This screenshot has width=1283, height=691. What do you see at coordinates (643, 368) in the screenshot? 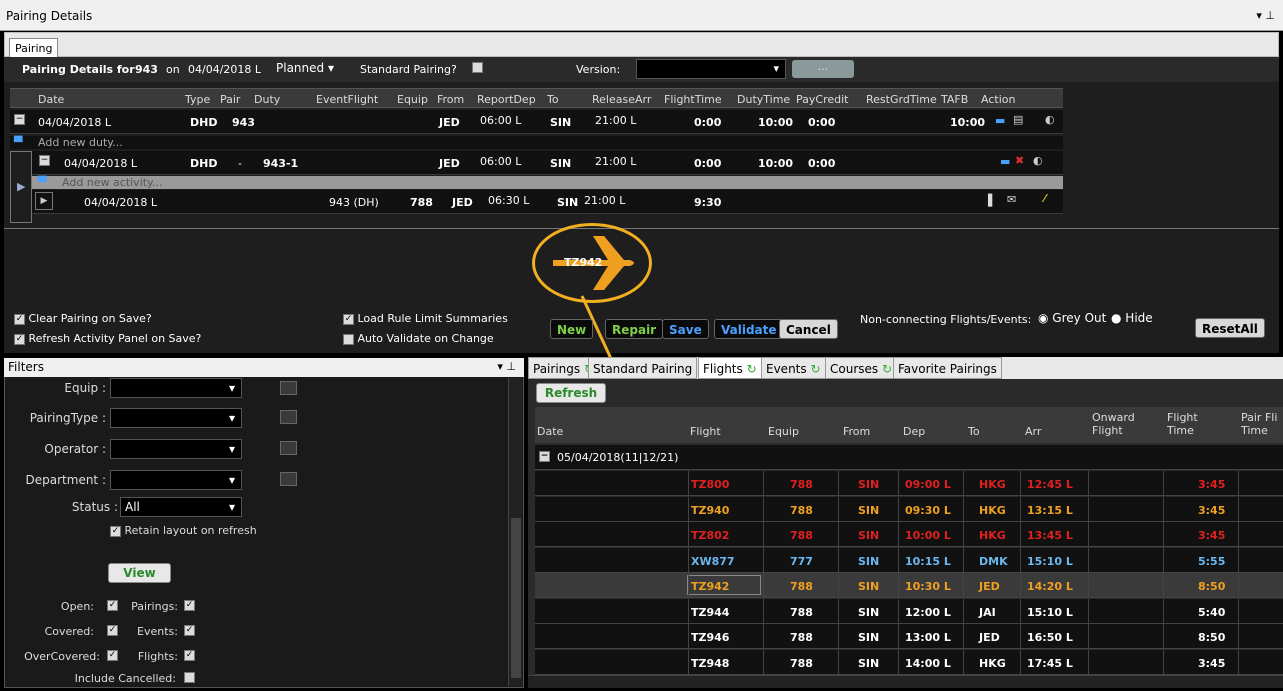
I see `tab-standard-pairing: Standard Pairing` at bounding box center [643, 368].